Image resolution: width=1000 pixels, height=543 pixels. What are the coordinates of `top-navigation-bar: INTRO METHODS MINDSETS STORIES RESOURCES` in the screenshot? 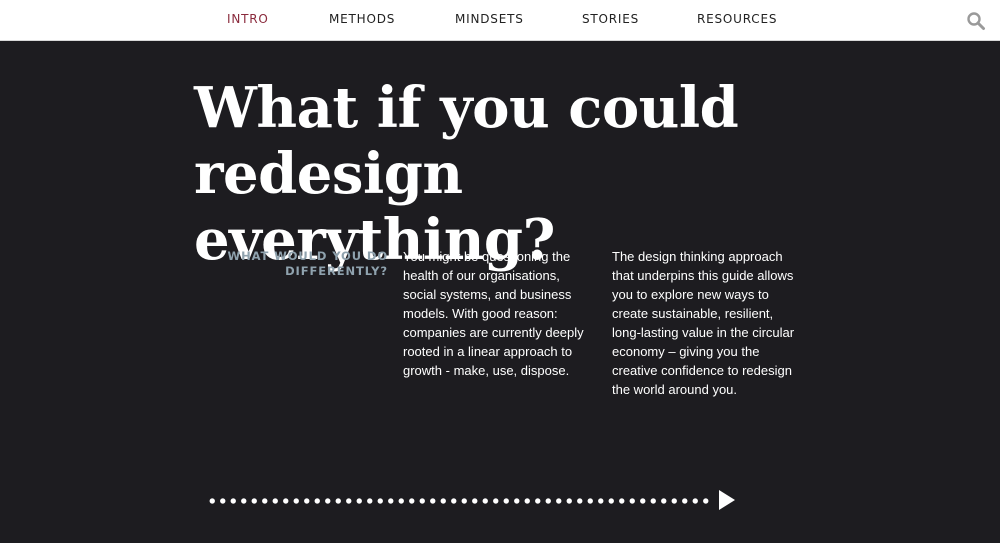 It's located at (500, 20).